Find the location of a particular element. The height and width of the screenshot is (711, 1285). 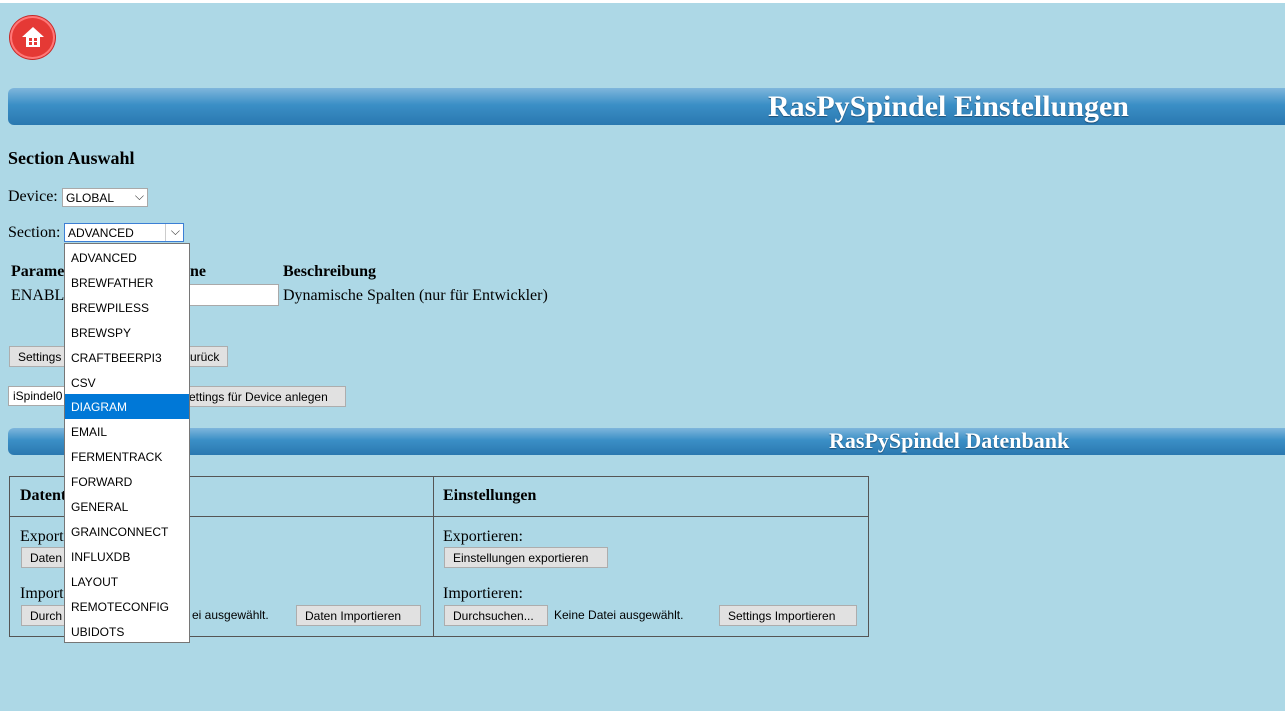

dropdown-option: GENERAL is located at coordinates (127, 506).